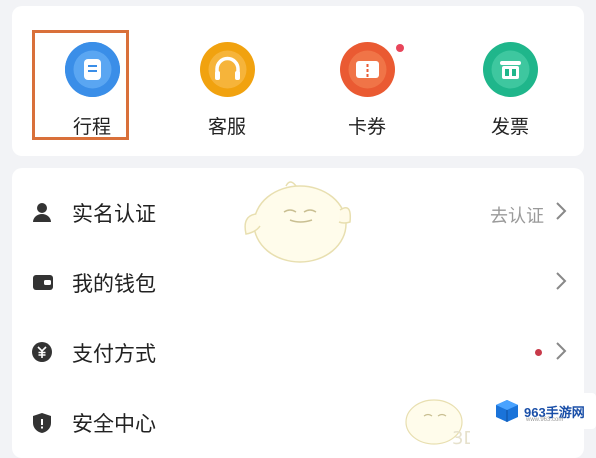 The height and width of the screenshot is (458, 596). I want to click on shield-icon, so click(42, 422).